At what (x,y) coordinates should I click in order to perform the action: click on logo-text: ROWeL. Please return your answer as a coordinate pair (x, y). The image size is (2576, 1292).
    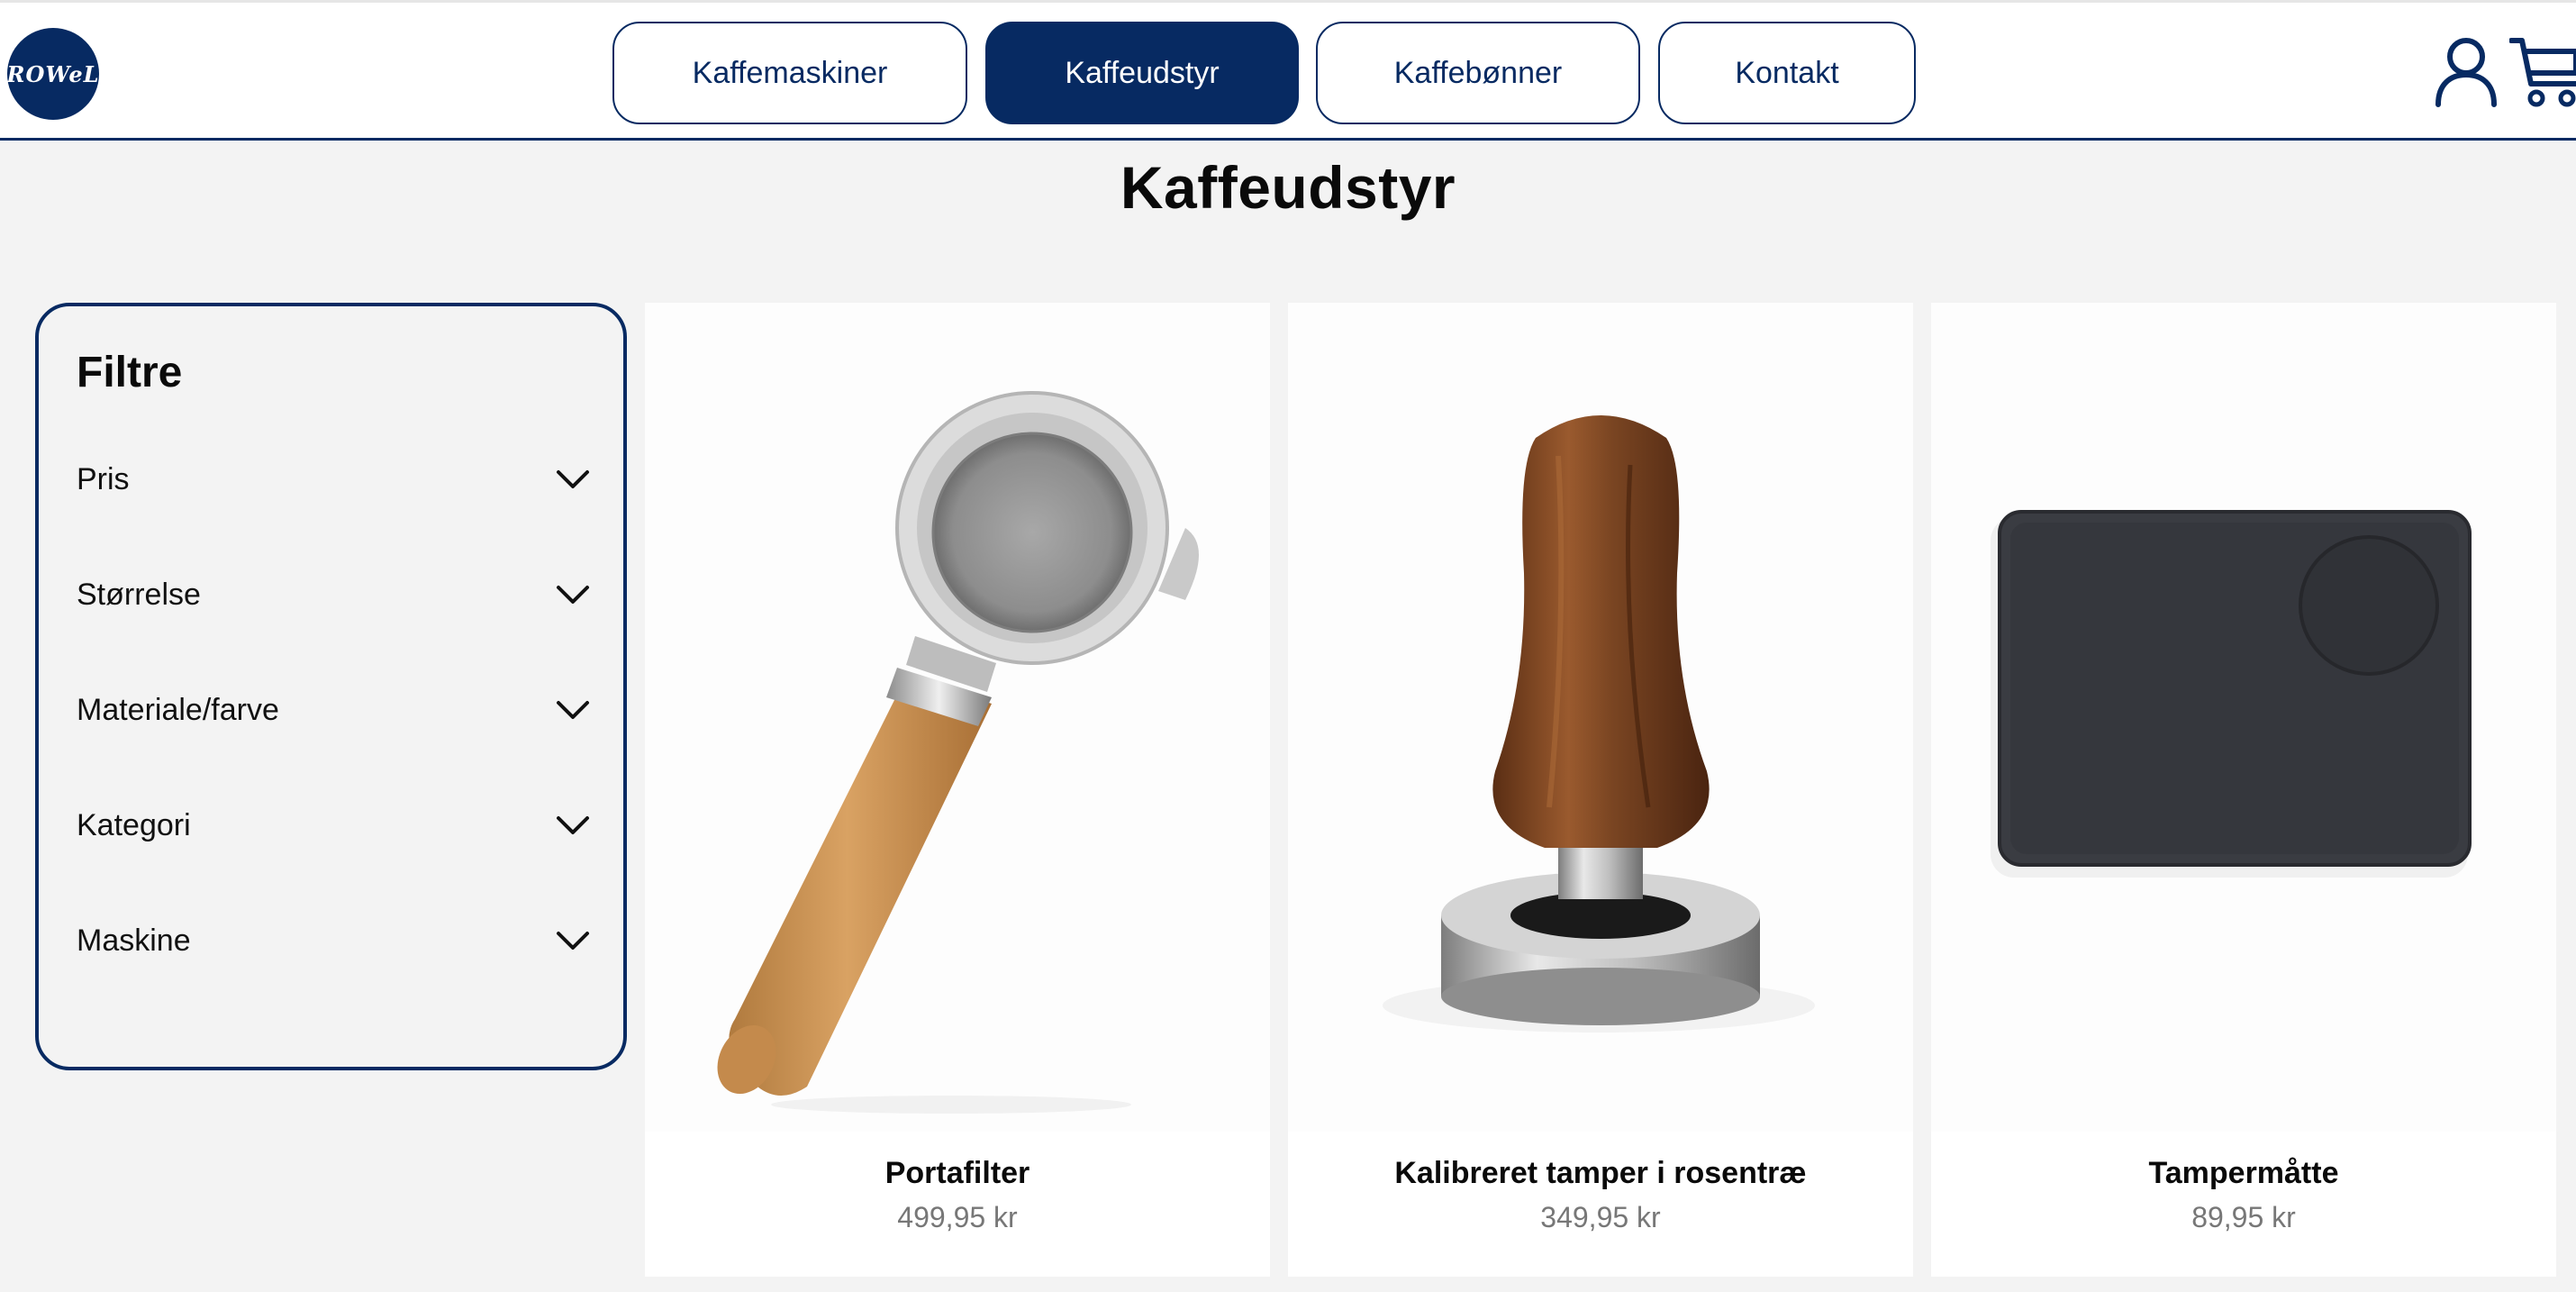
    Looking at the image, I should click on (53, 73).